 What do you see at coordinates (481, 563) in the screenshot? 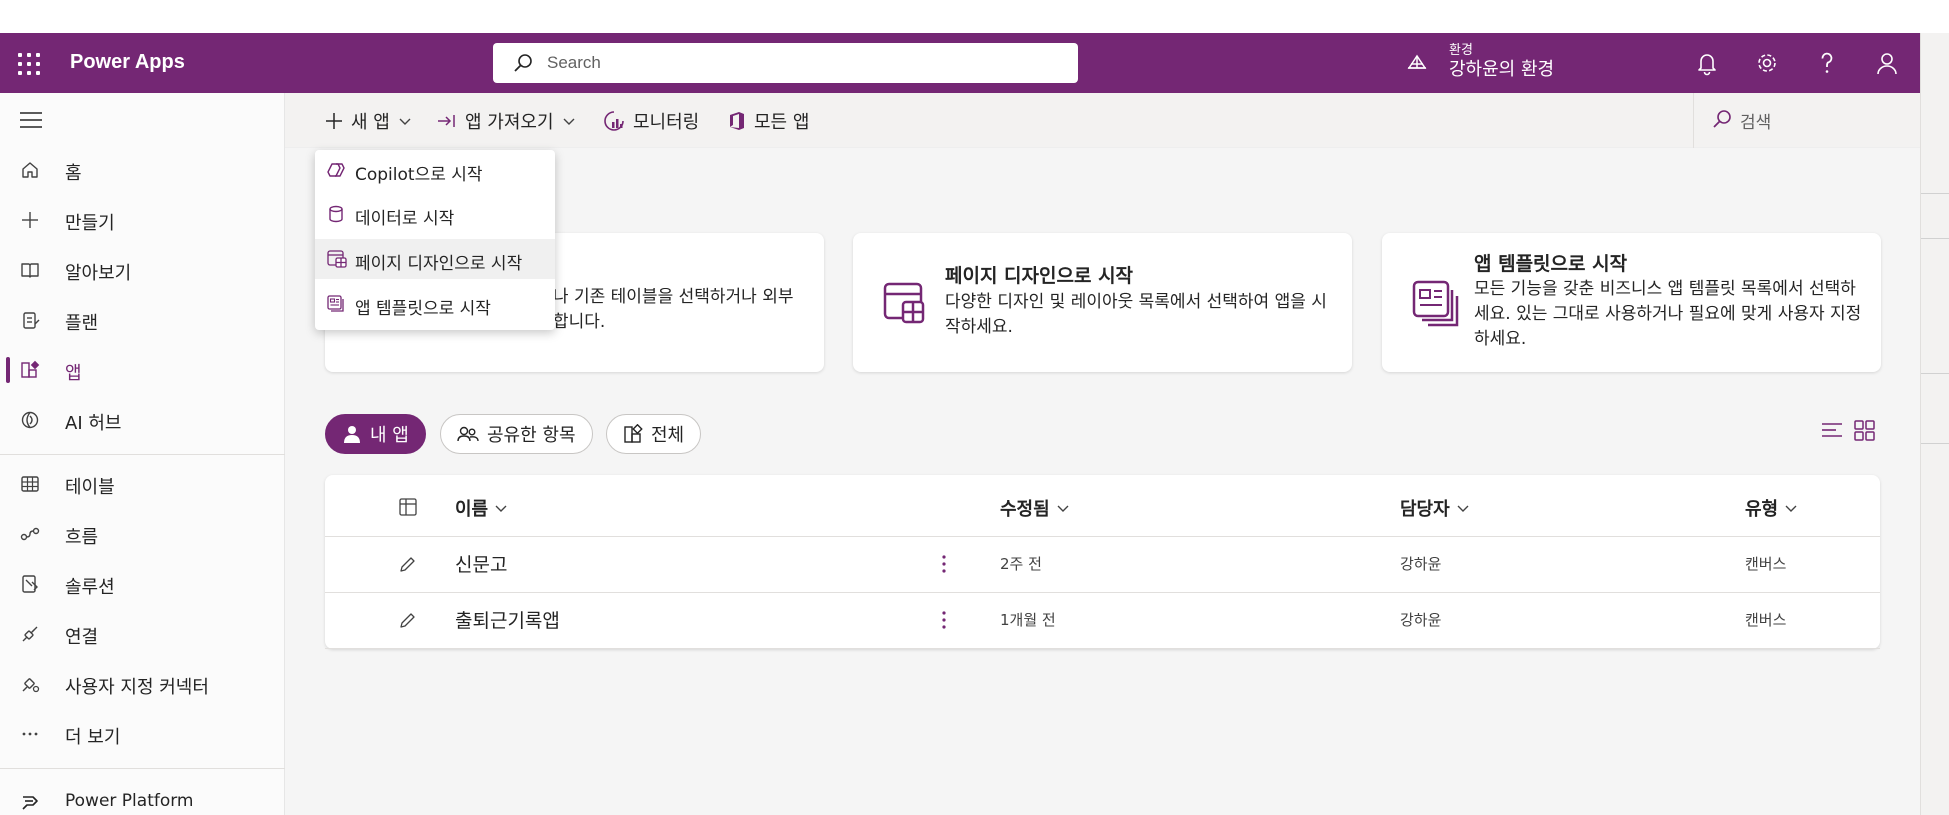
I see `app-name-link: 신문고` at bounding box center [481, 563].